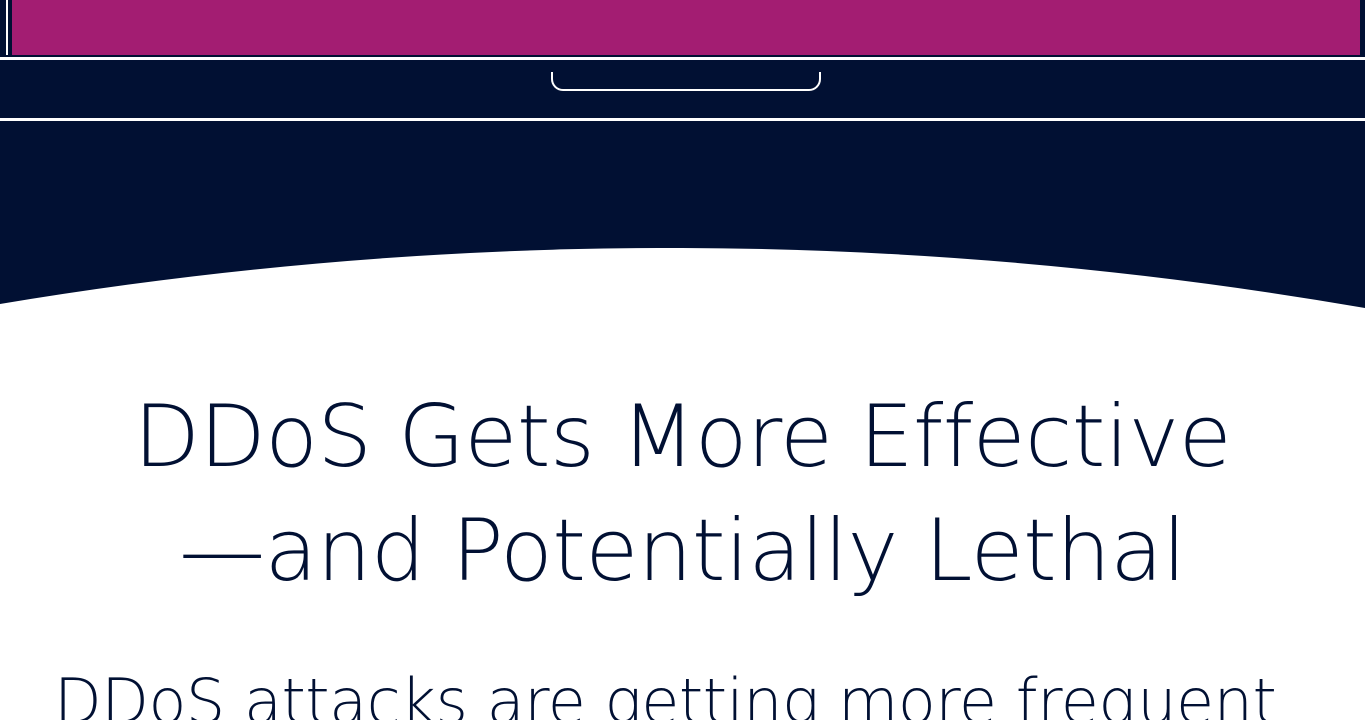  What do you see at coordinates (682, 437) in the screenshot?
I see `article-title-line-1: DDoS Gets More Effective` at bounding box center [682, 437].